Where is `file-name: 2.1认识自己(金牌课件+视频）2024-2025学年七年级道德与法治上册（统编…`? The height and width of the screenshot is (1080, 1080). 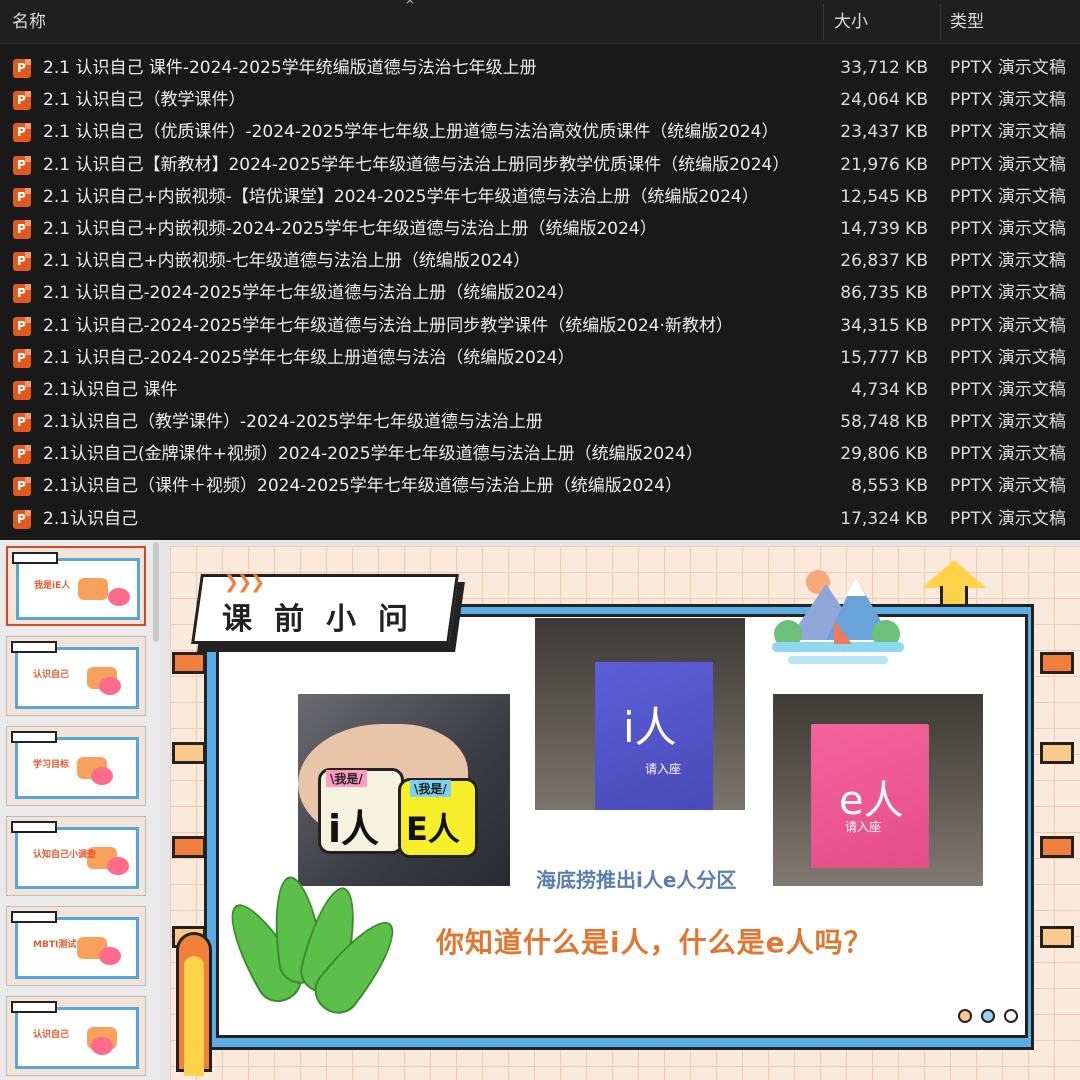 file-name: 2.1认识自己(金牌课件+视频）2024-2025学年七年级道德与法治上册（统编… is located at coordinates (373, 454).